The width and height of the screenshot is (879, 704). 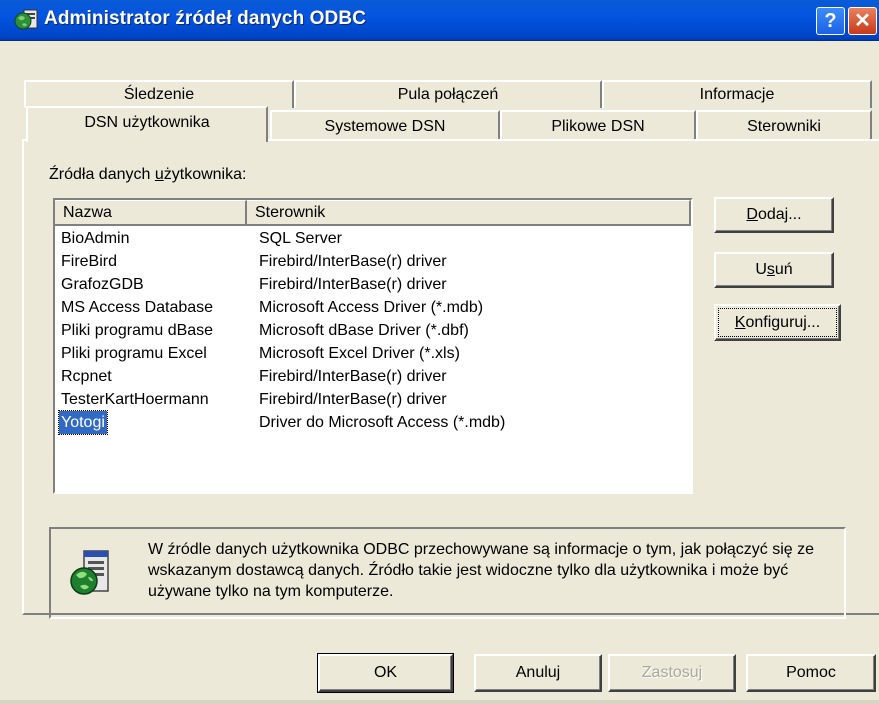 What do you see at coordinates (359, 353) in the screenshot?
I see `row-driver: Microsoft Excel Driver (*.xls)` at bounding box center [359, 353].